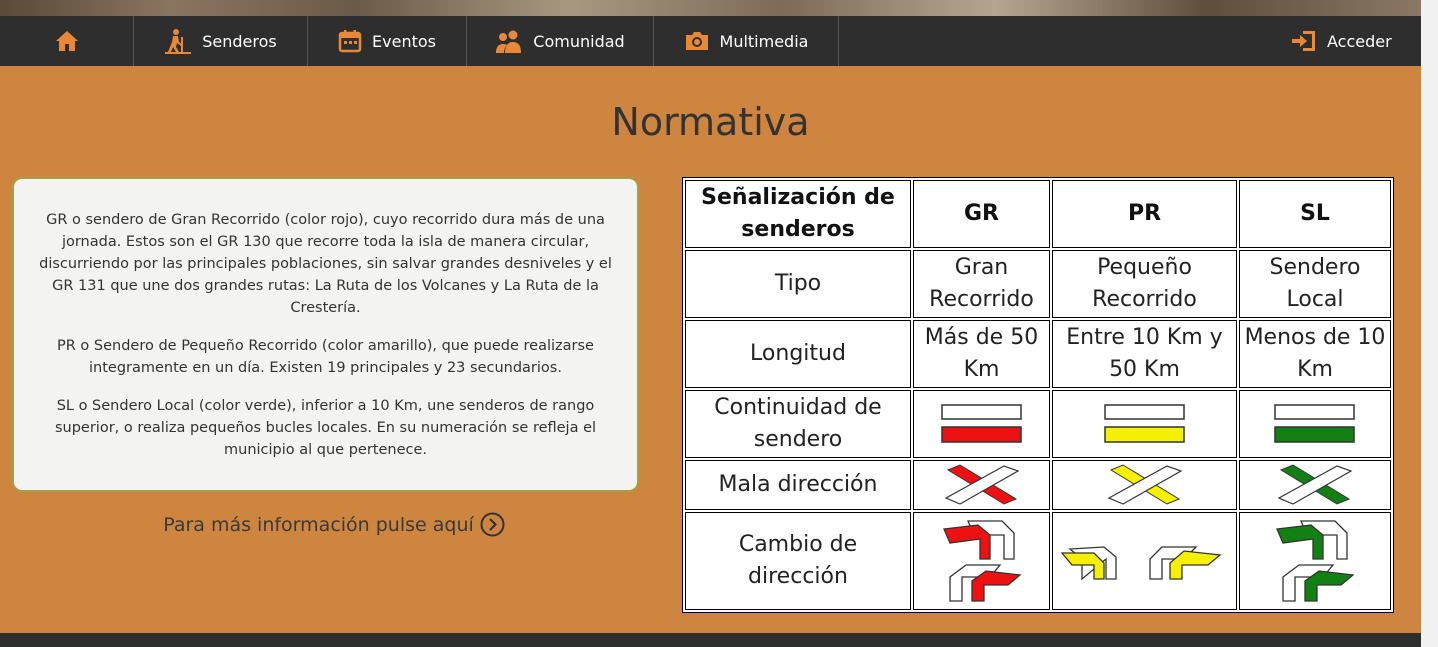 The width and height of the screenshot is (1438, 647). Describe the element at coordinates (798, 284) in the screenshot. I see `row-label-tipo: Tipo` at that location.